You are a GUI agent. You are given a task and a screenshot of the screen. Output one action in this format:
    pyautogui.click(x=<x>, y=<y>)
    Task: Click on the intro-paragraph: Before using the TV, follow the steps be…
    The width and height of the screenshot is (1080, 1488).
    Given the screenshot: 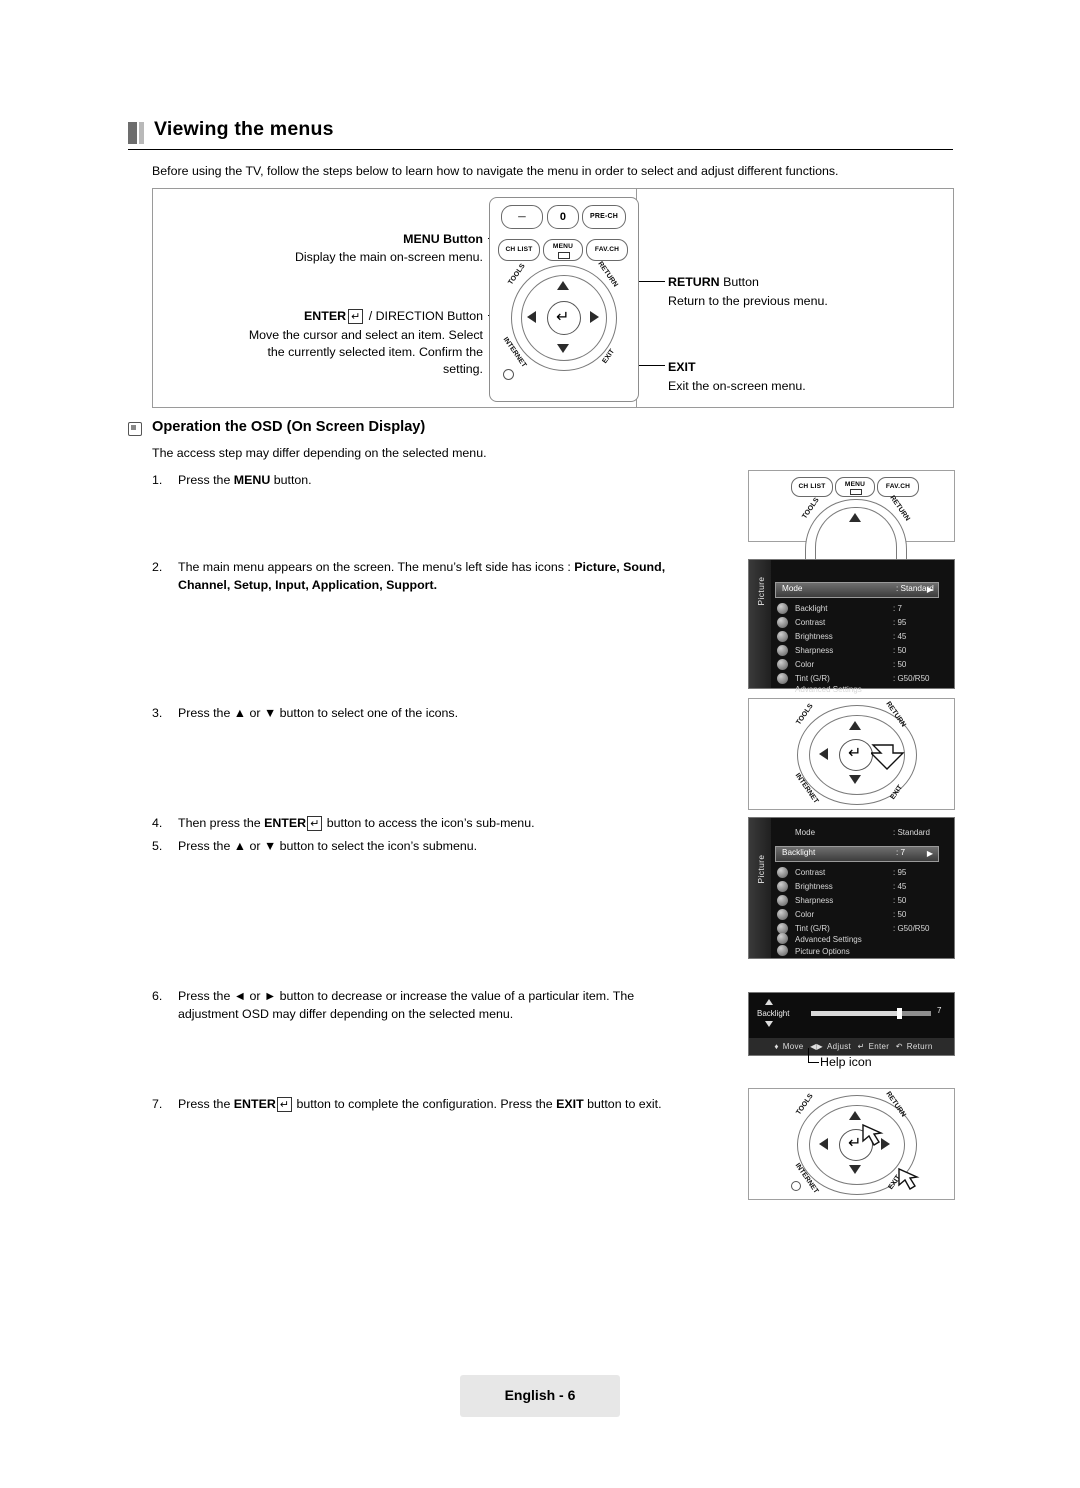 What is the action you would take?
    pyautogui.click(x=495, y=171)
    